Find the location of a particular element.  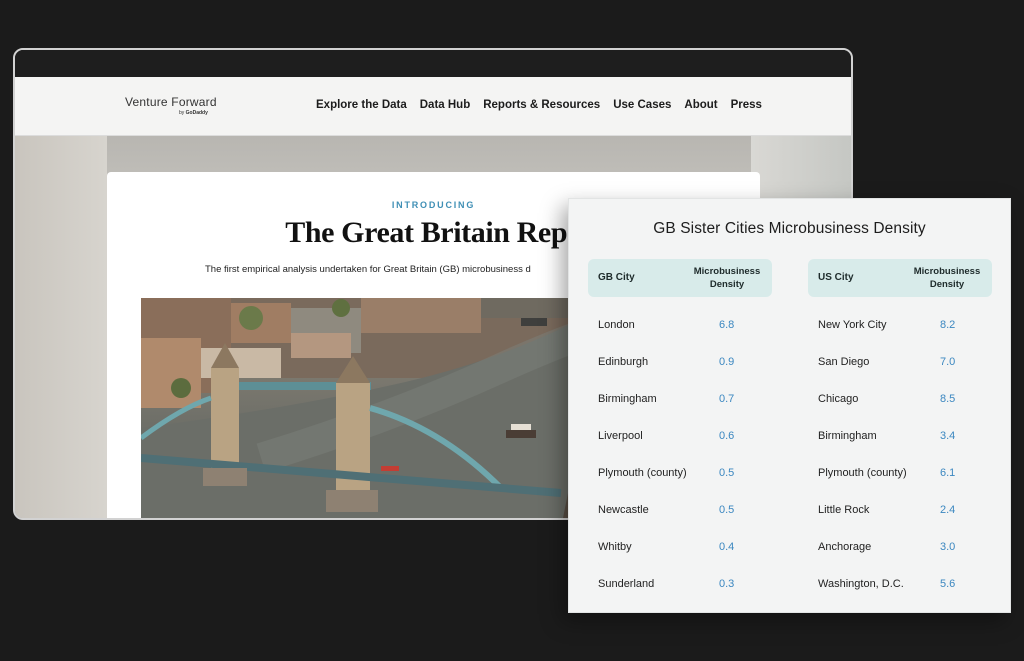

us-density: 2.4 is located at coordinates (948, 510).